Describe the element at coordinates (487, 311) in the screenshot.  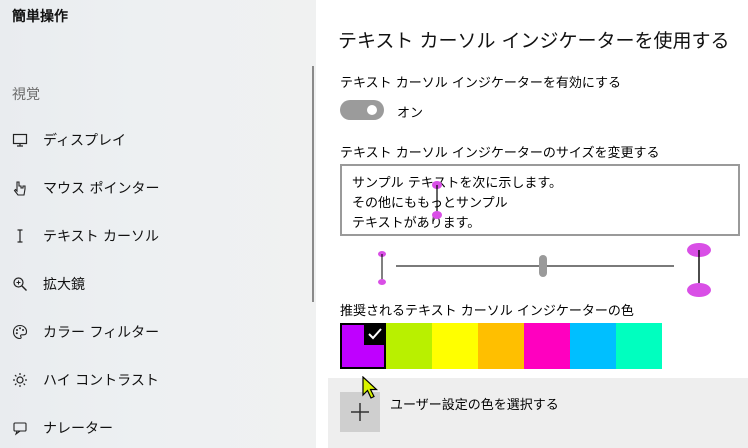
I see `recommended-colors-label: 推奨されるテキスト カーソル インジケーターの色` at that location.